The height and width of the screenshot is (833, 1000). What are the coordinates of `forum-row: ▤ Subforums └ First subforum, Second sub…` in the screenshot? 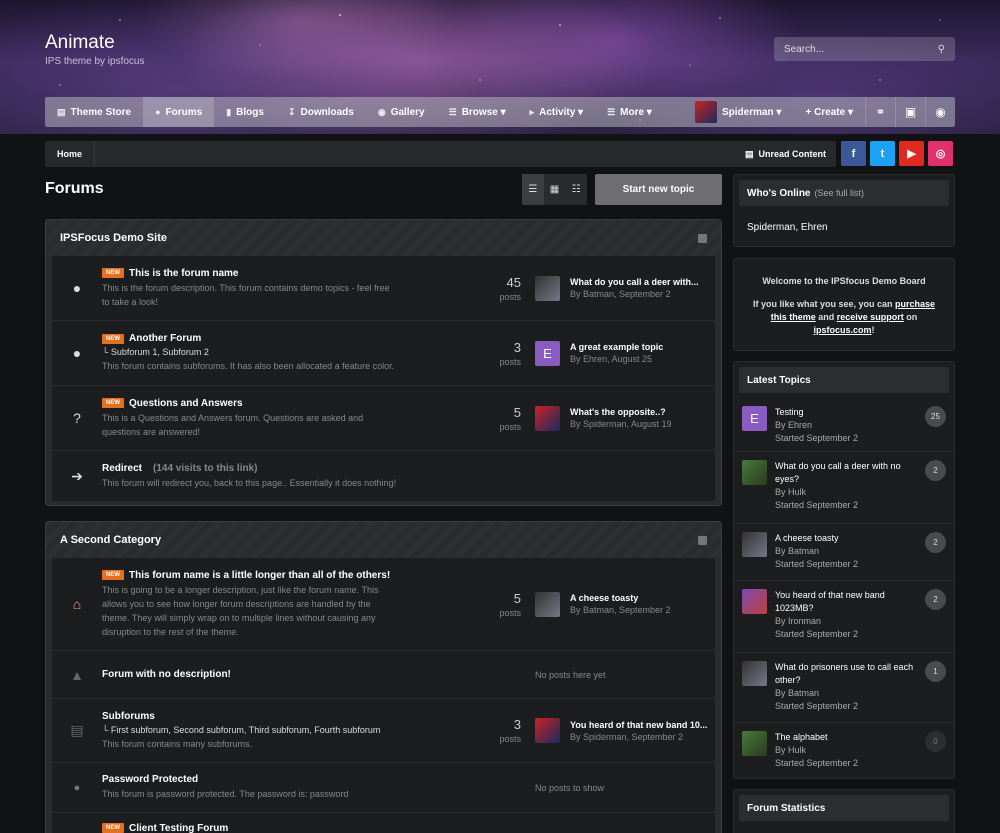 It's located at (383, 731).